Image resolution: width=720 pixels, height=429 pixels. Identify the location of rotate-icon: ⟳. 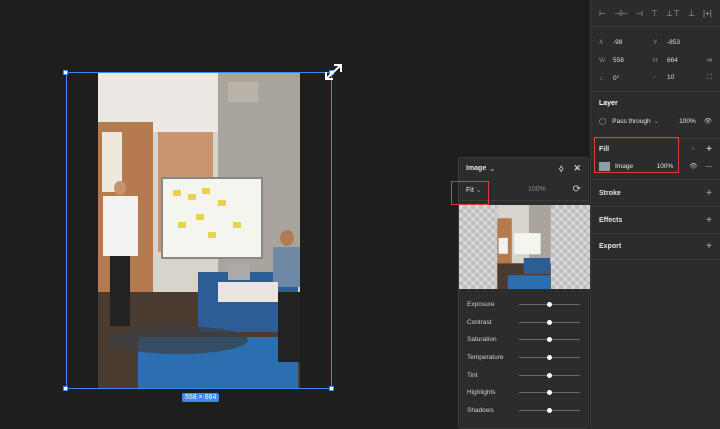
(577, 189).